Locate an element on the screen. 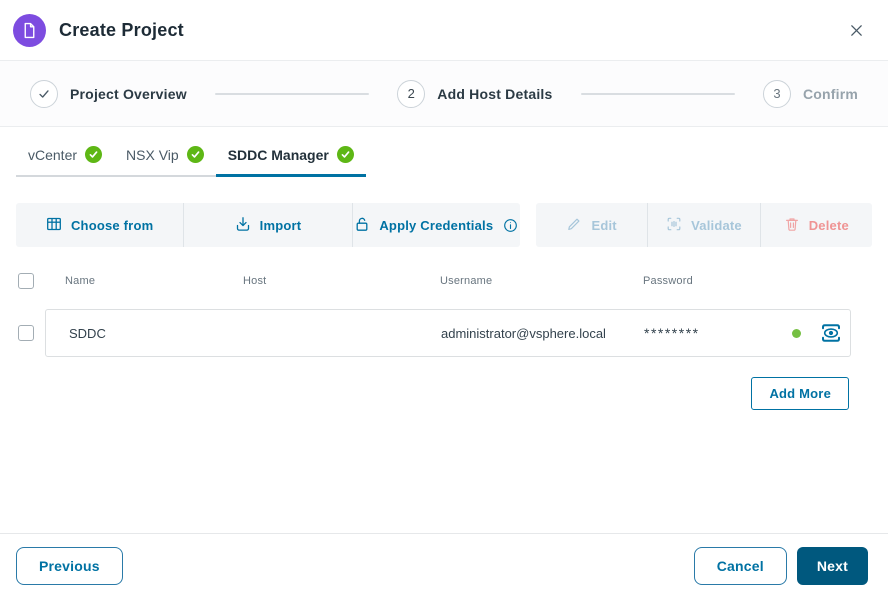 The height and width of the screenshot is (598, 888). dialog-footer: Previous Cancel Next is located at coordinates (444, 565).